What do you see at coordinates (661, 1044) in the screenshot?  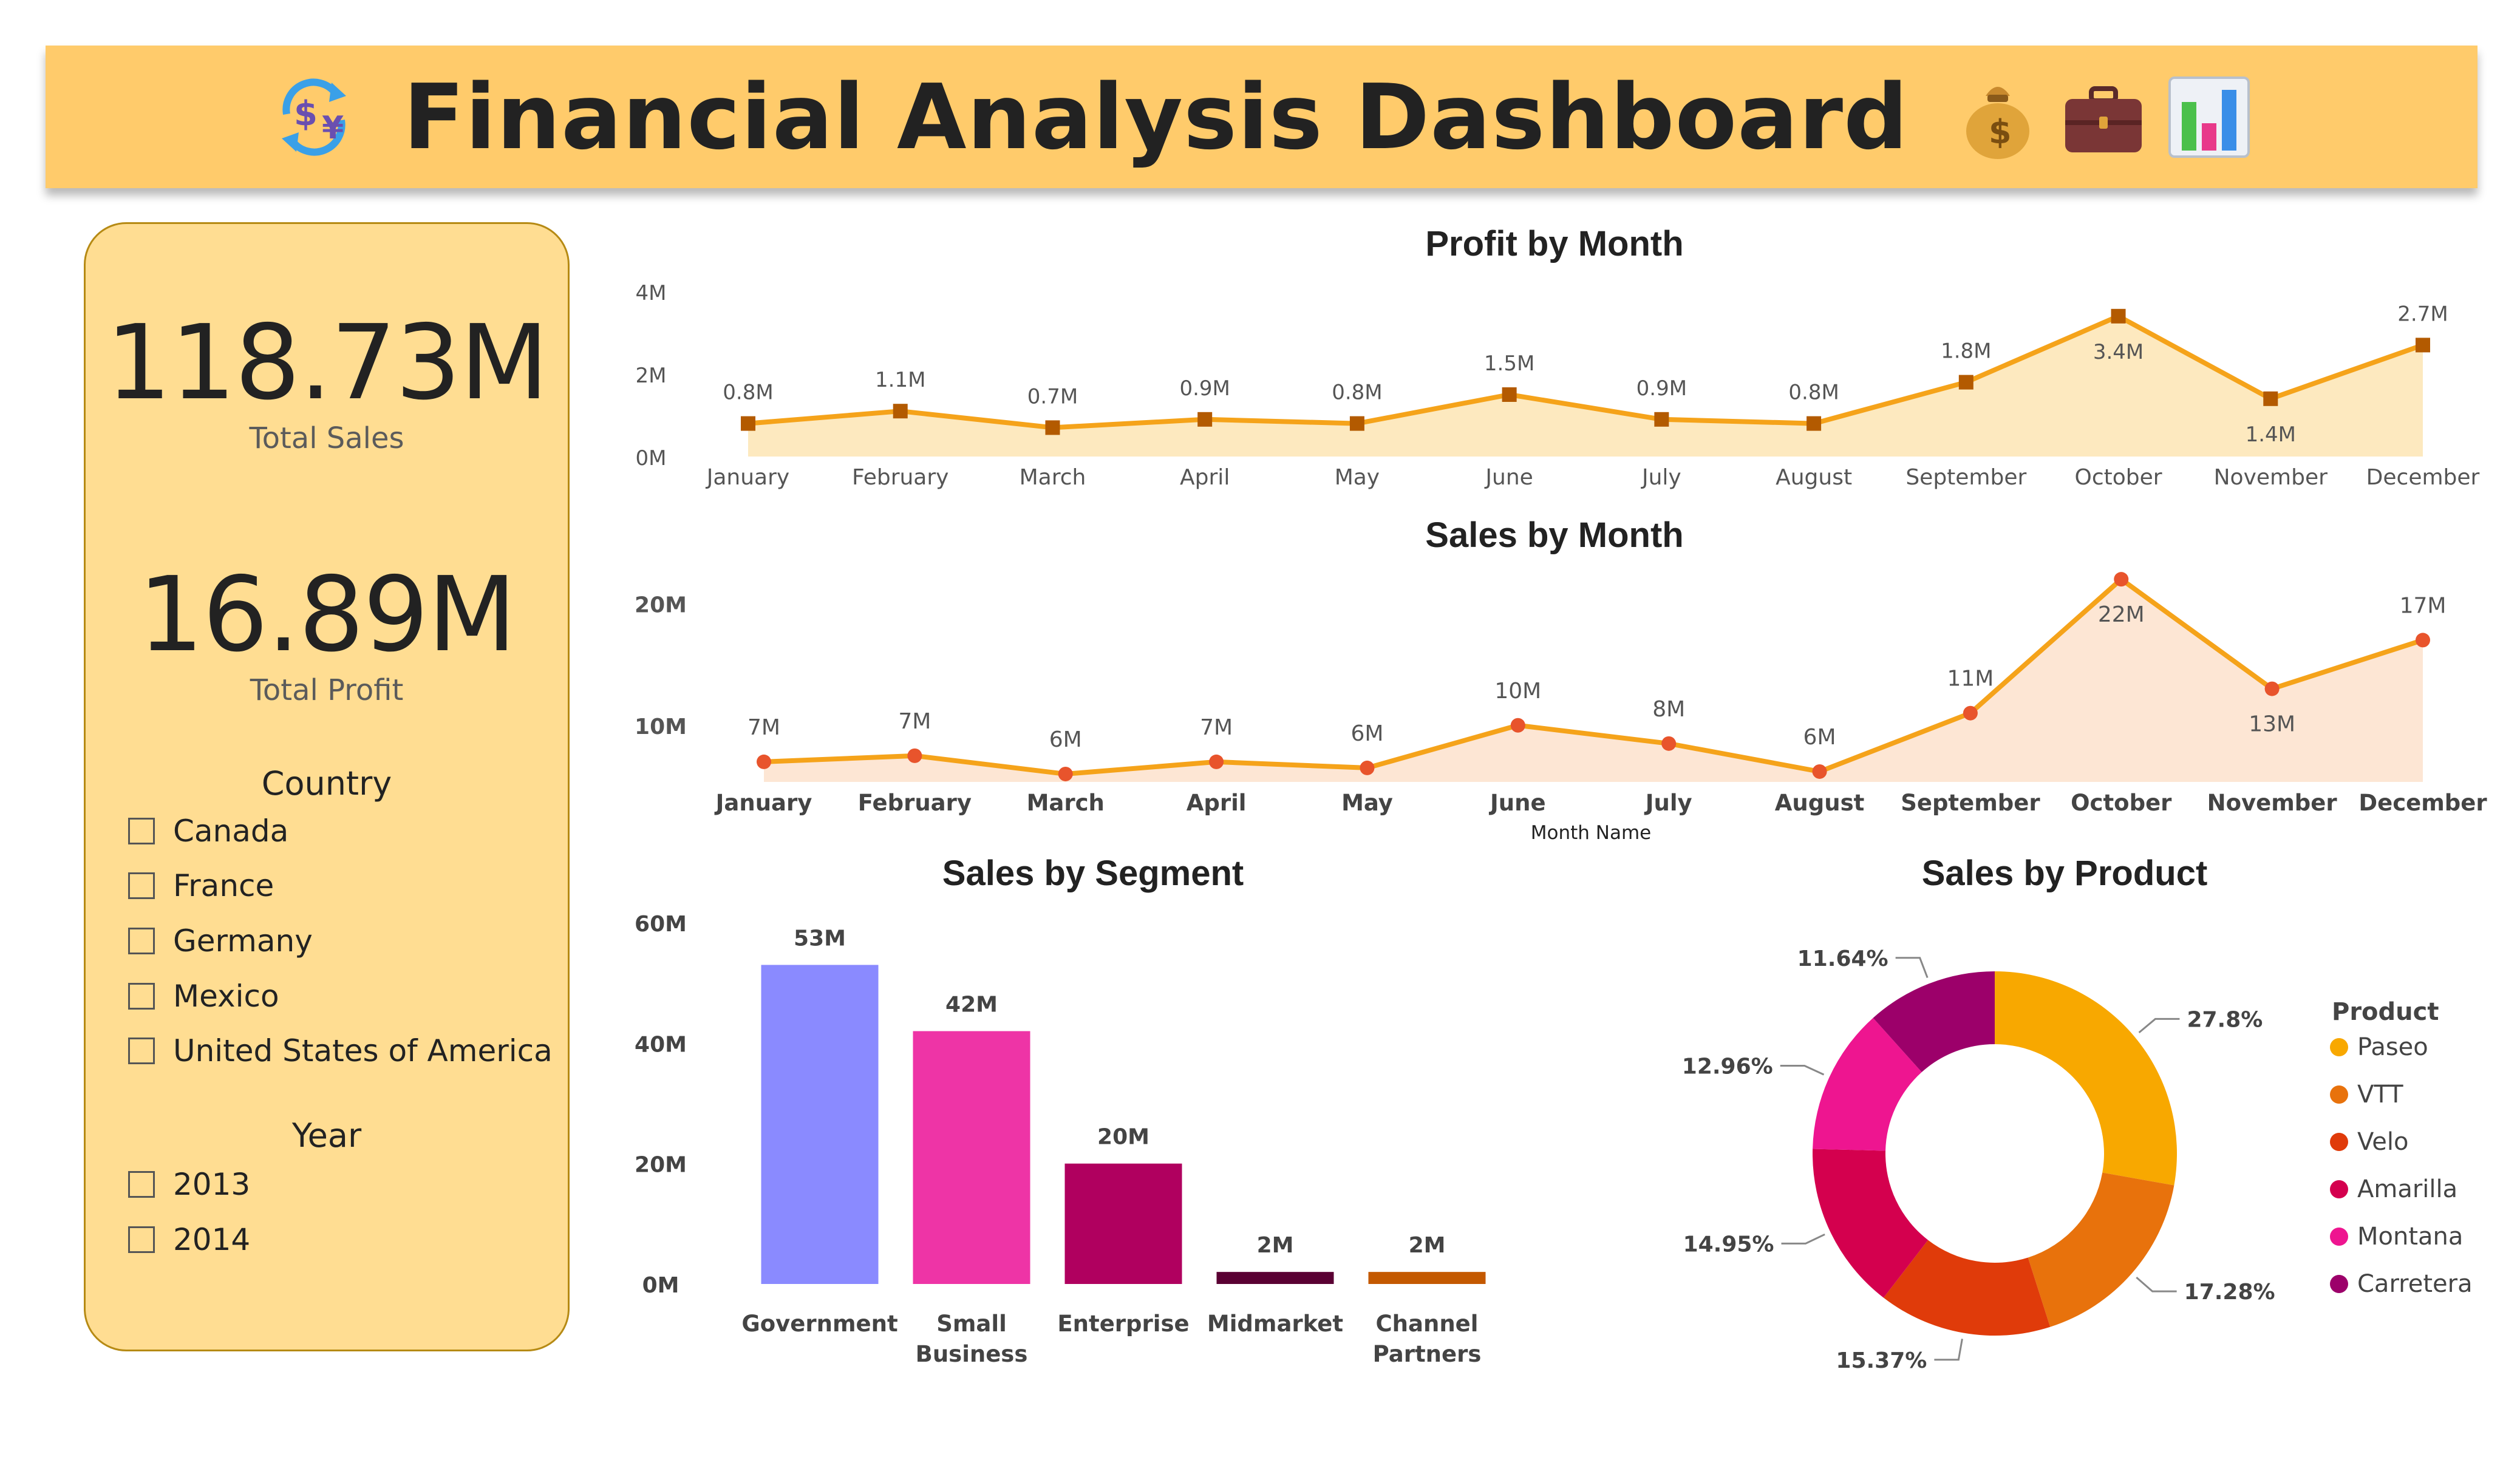 I see `y-tick-label: 40M` at bounding box center [661, 1044].